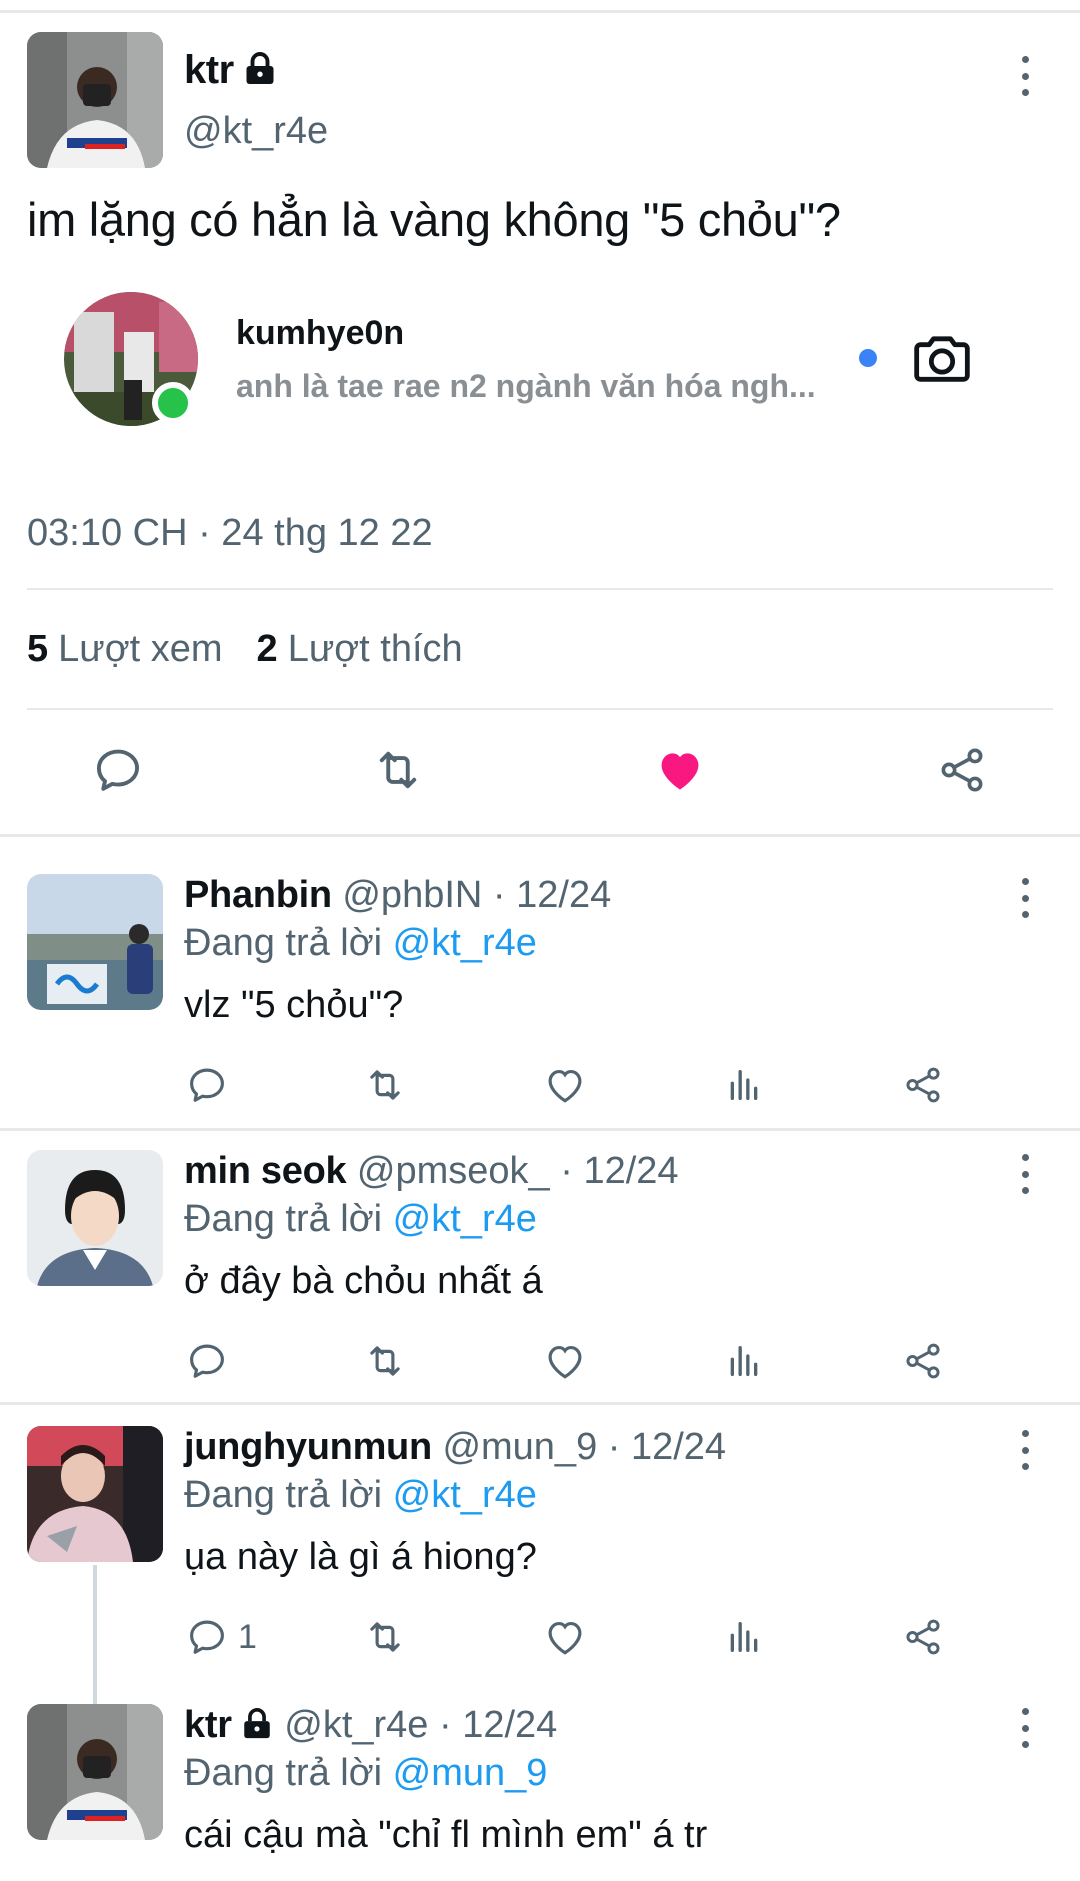  Describe the element at coordinates (540, 11) in the screenshot. I see `top-divider` at that location.